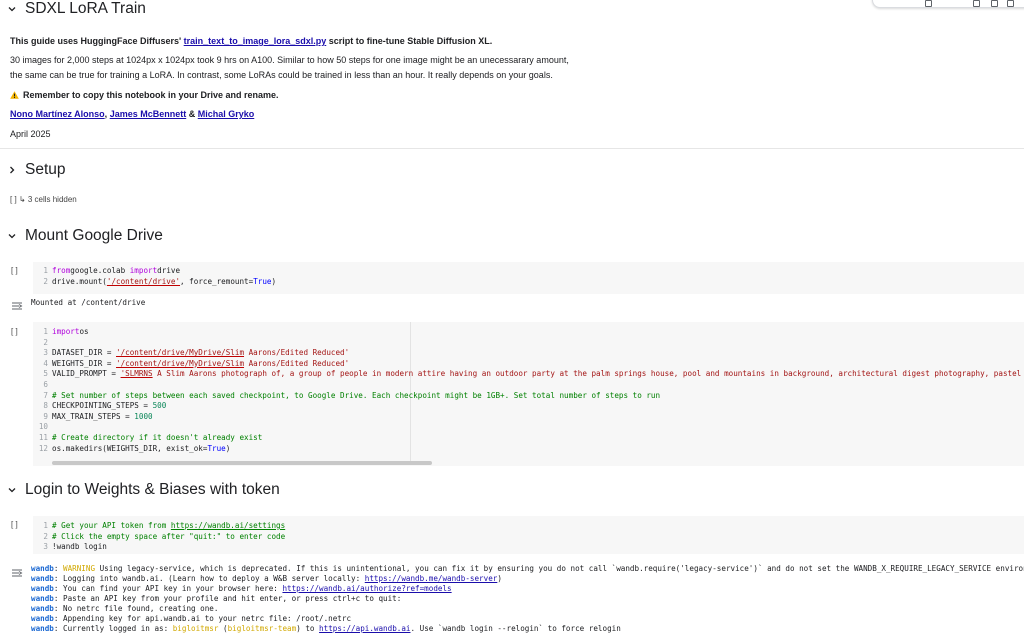  I want to click on section-heading-mount: Mount Google Drive, so click(94, 236).